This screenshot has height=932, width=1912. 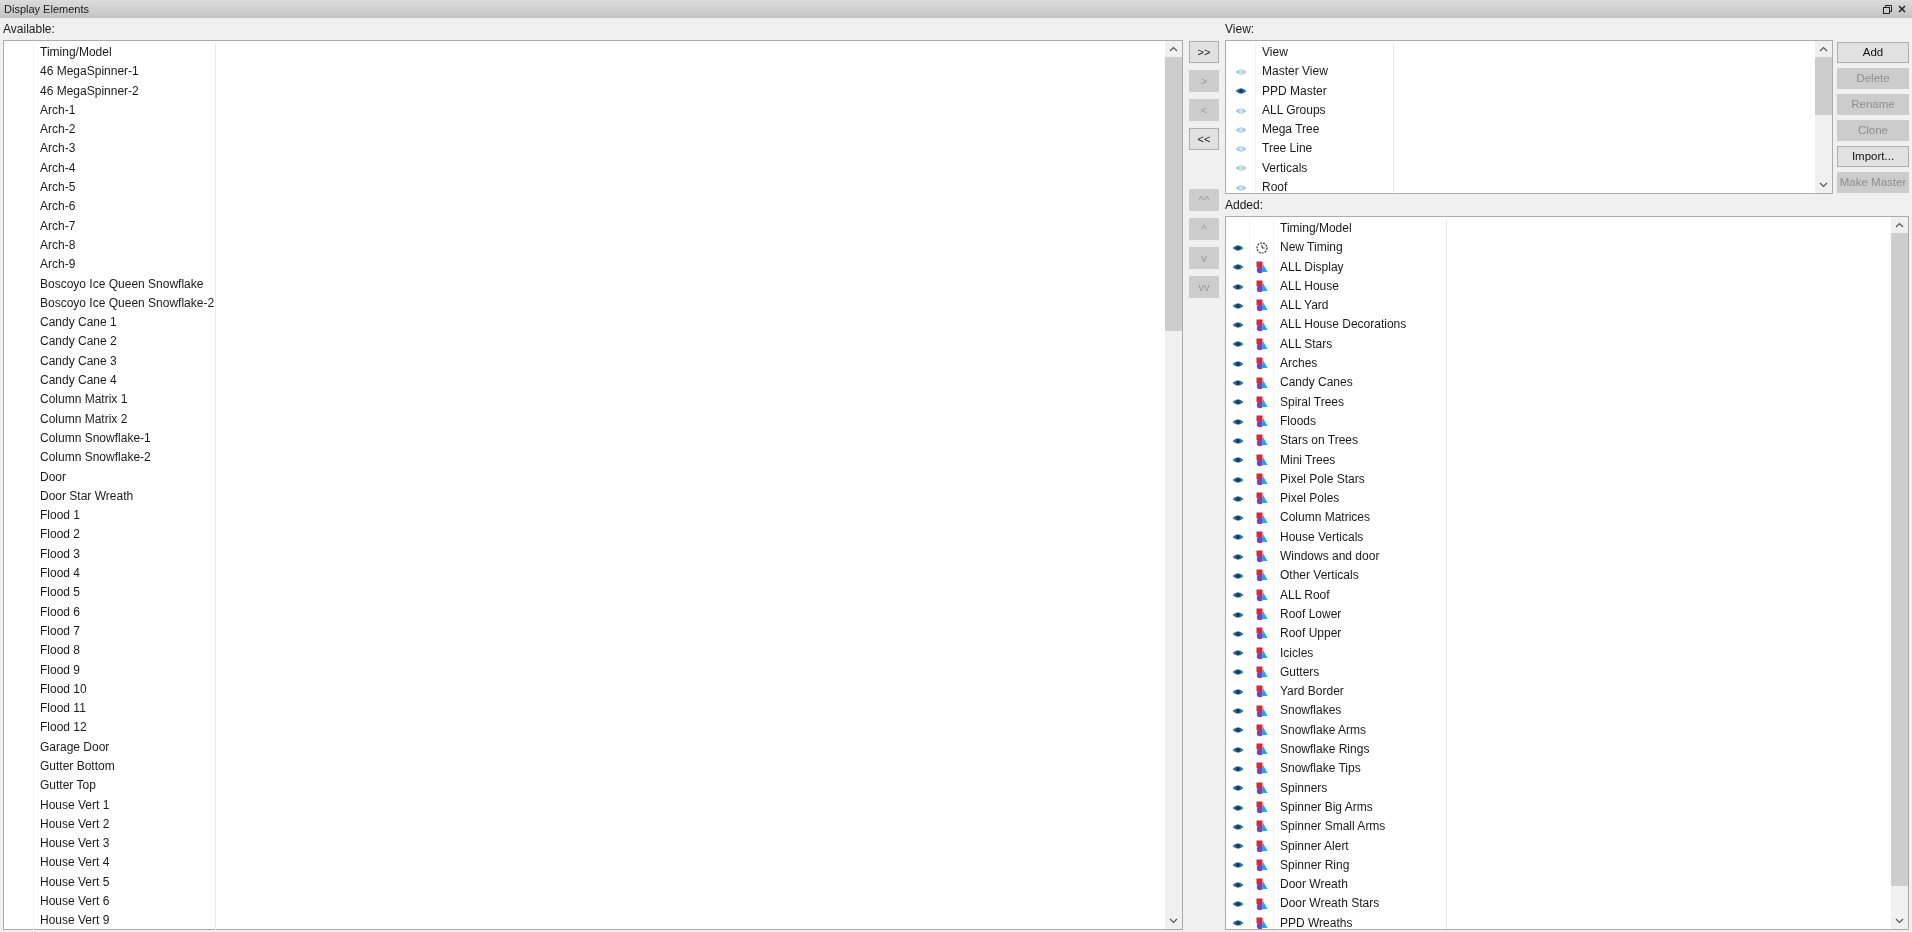 What do you see at coordinates (1360, 904) in the screenshot?
I see `added-item: Door Wreath Stars` at bounding box center [1360, 904].